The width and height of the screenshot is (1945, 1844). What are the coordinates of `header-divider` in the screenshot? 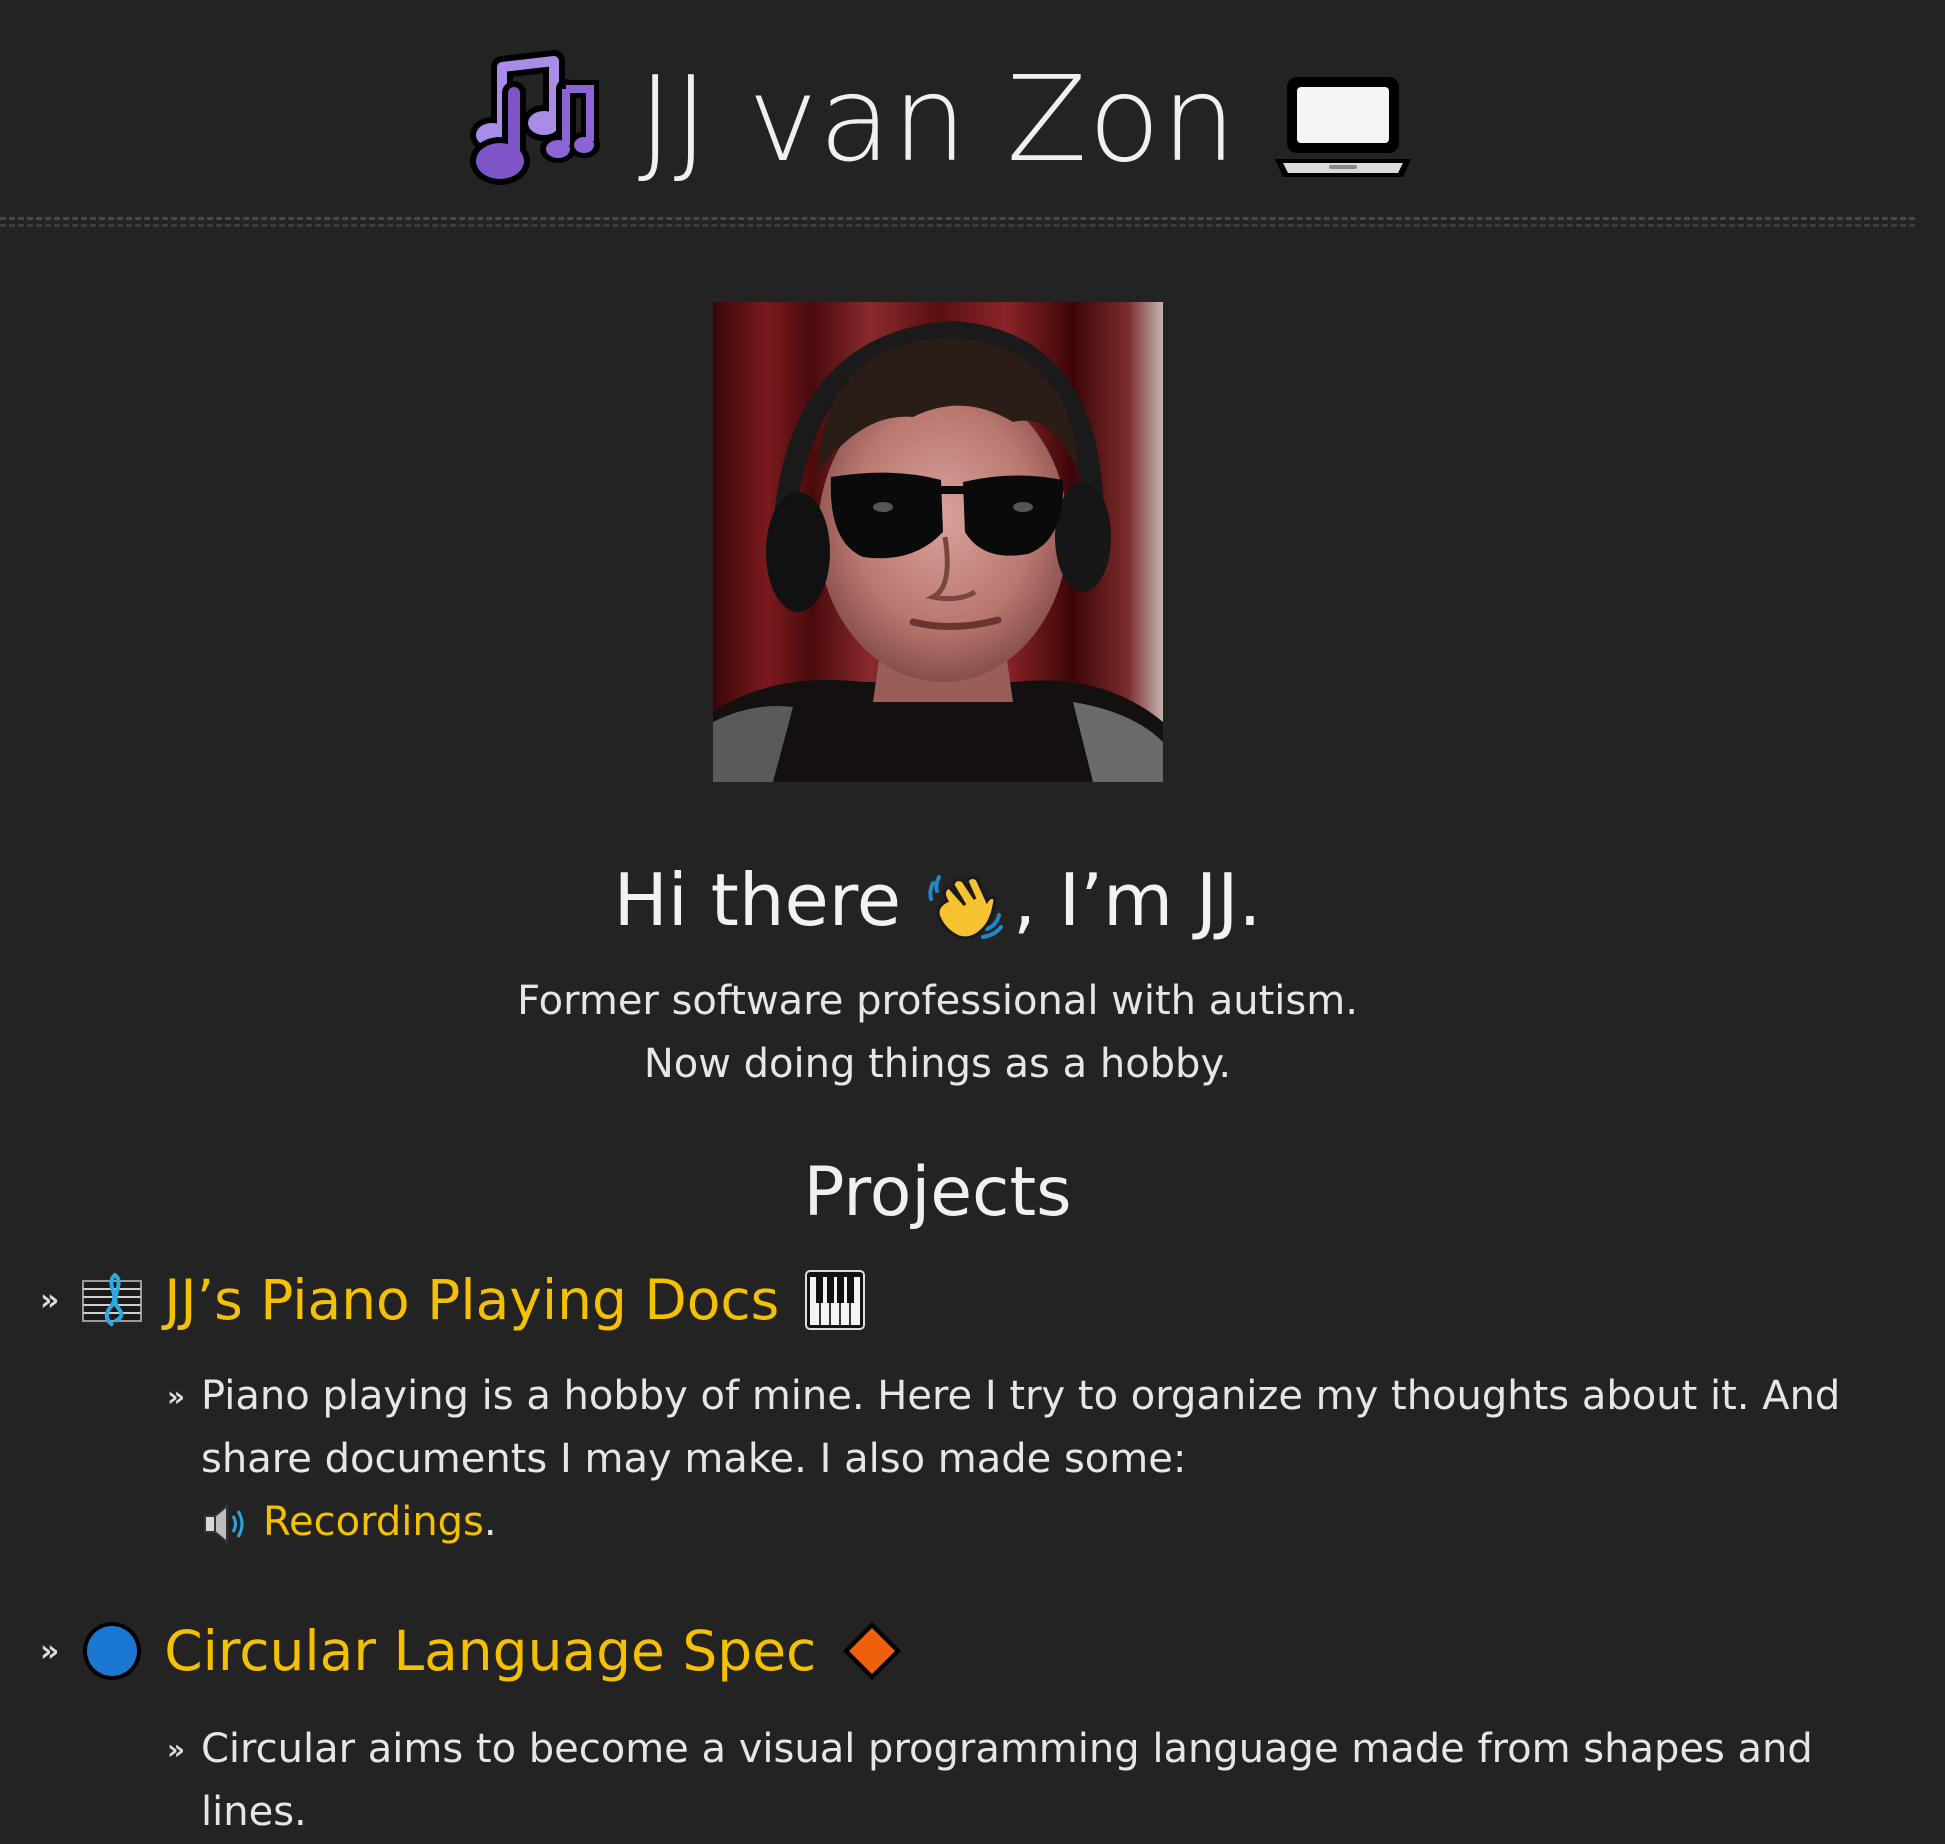 It's located at (957, 218).